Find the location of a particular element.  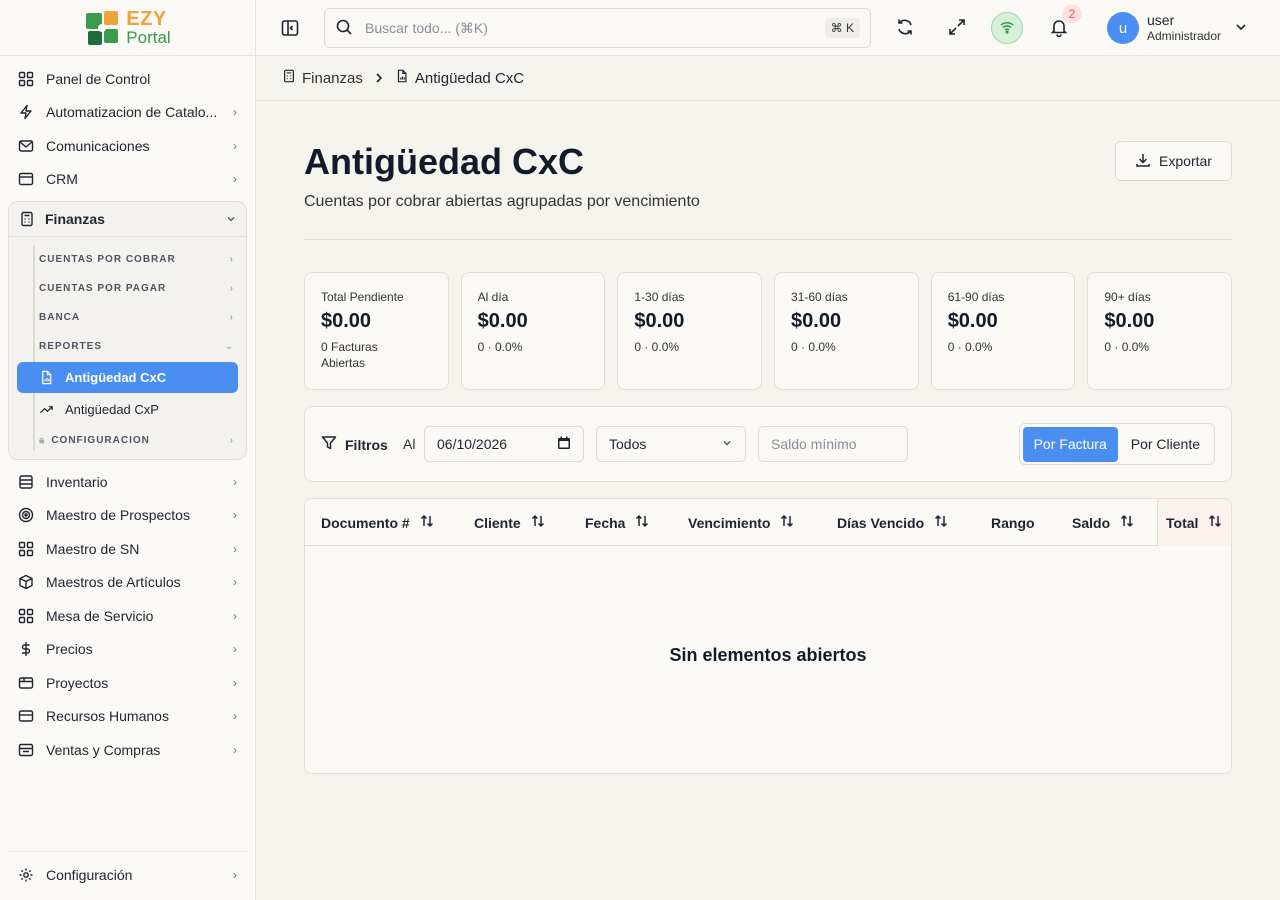

user-name: user is located at coordinates (1161, 20).